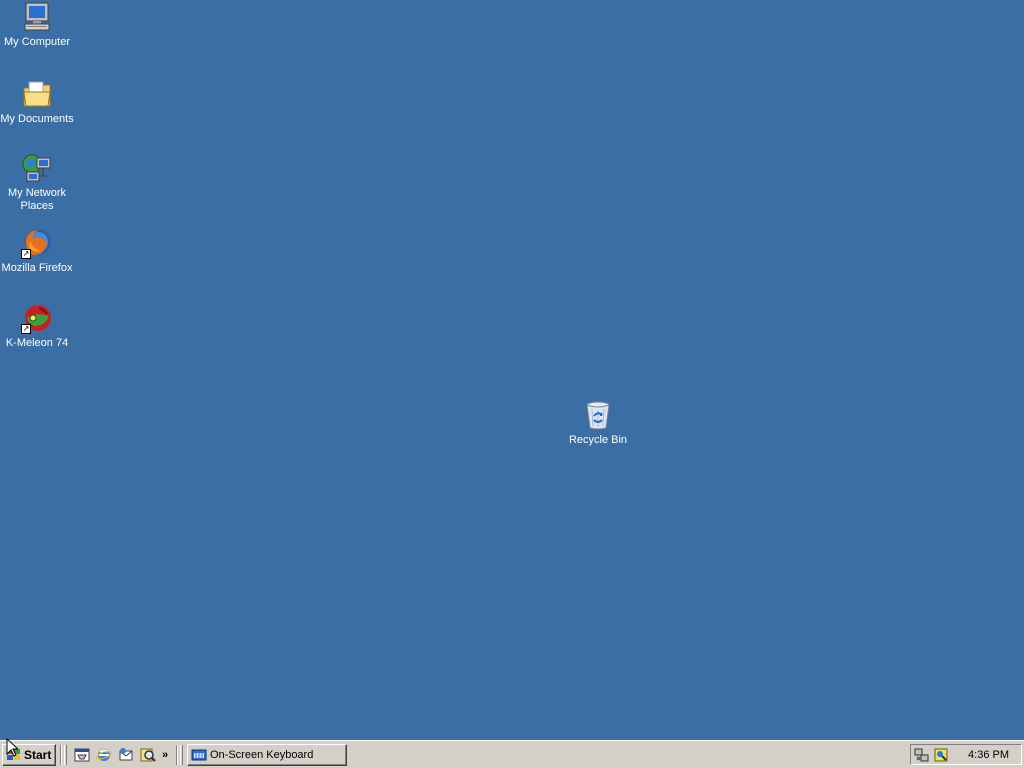  Describe the element at coordinates (37, 268) in the screenshot. I see `desktop-icon-label: Mozilla Firefox` at that location.